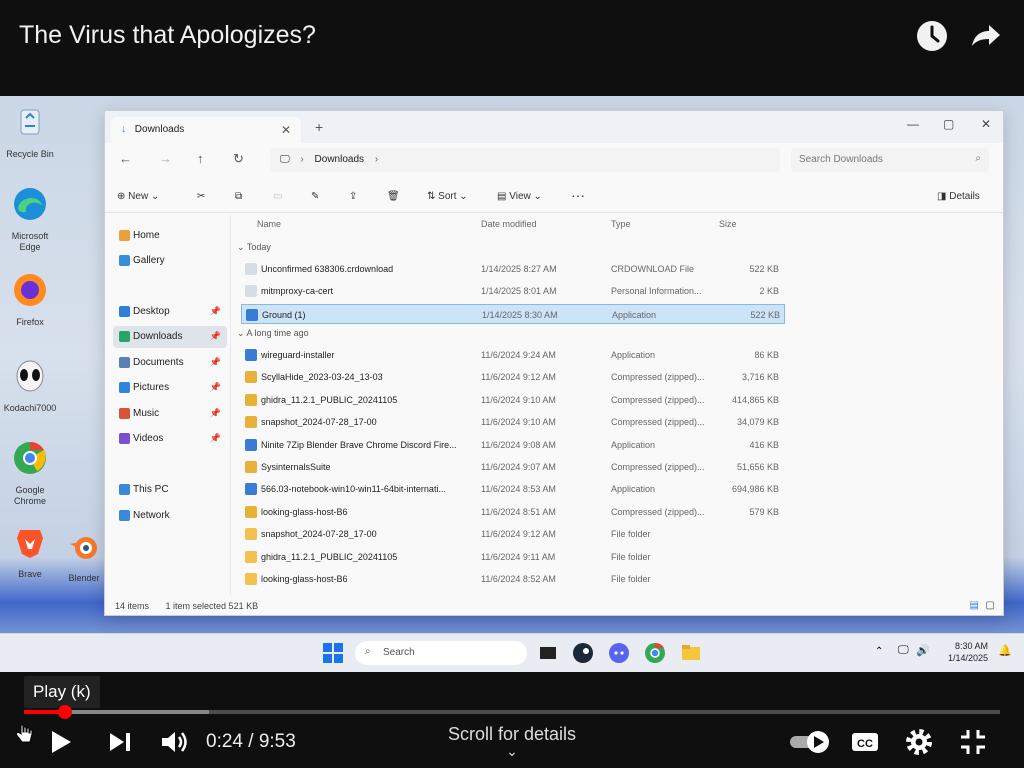  Describe the element at coordinates (125, 158) in the screenshot. I see `back-icon: ←` at that location.